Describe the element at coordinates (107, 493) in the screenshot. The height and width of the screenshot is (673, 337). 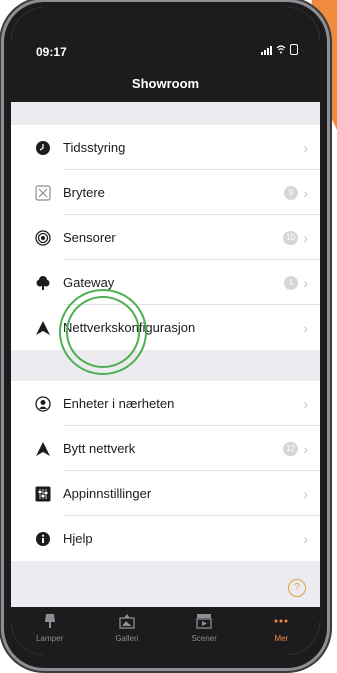
I see `menu-item-label: Appinnstillinger` at that location.